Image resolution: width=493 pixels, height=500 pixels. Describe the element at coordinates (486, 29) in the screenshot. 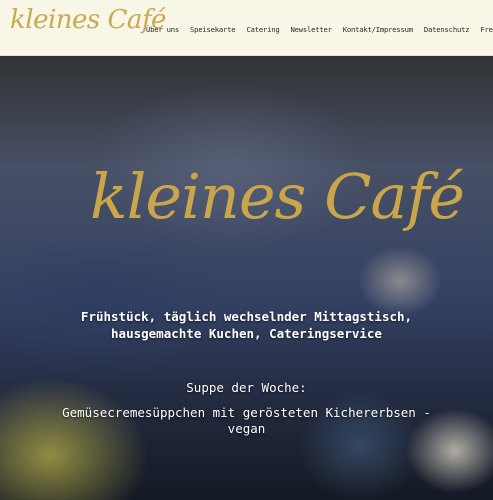

I see `nav-item-freunde: Freunde` at that location.